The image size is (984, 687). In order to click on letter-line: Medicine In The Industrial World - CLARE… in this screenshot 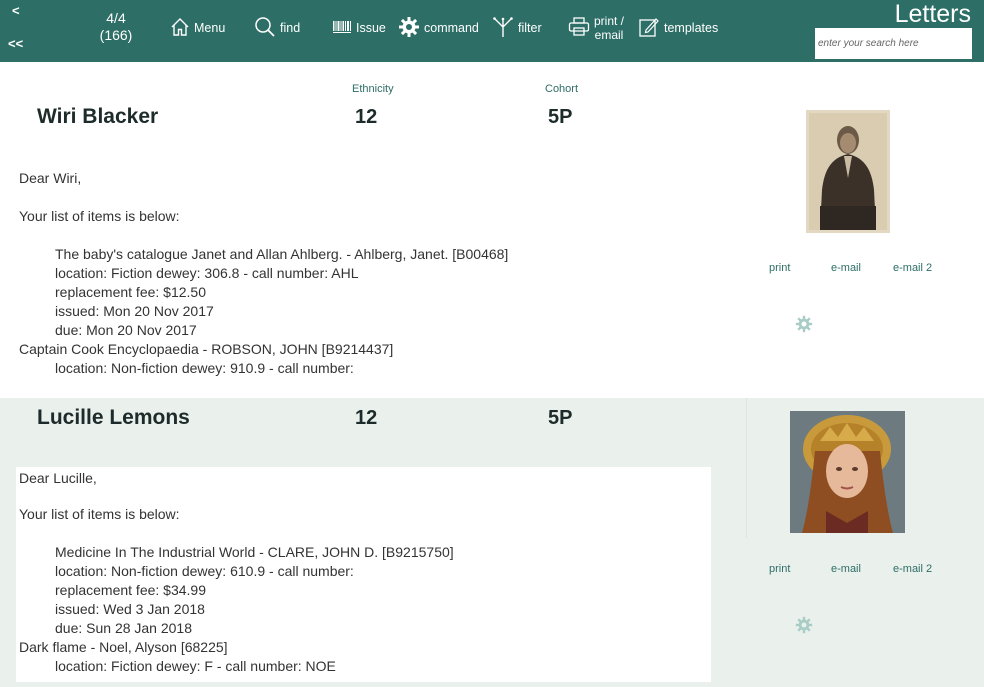, I will do `click(254, 552)`.